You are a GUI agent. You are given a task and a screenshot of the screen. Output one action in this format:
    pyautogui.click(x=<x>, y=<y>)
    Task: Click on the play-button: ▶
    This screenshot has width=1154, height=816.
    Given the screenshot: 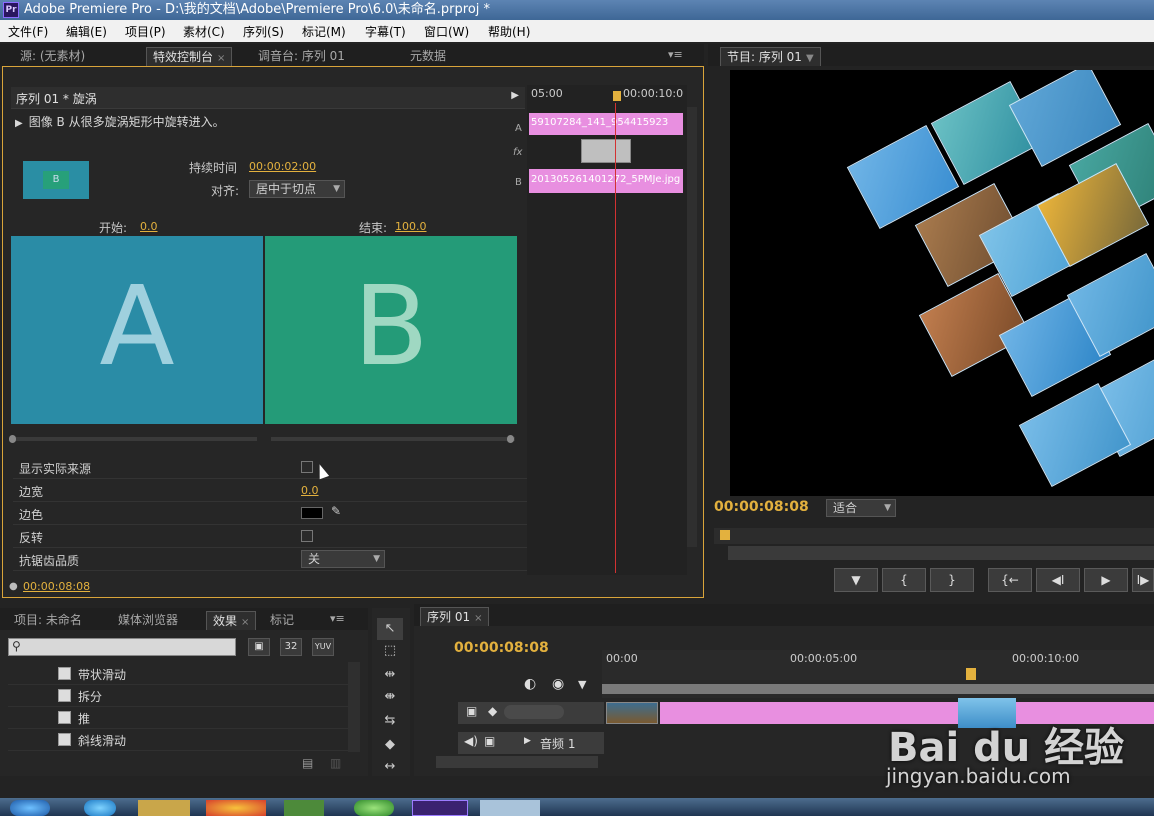 What is the action you would take?
    pyautogui.click(x=1106, y=580)
    